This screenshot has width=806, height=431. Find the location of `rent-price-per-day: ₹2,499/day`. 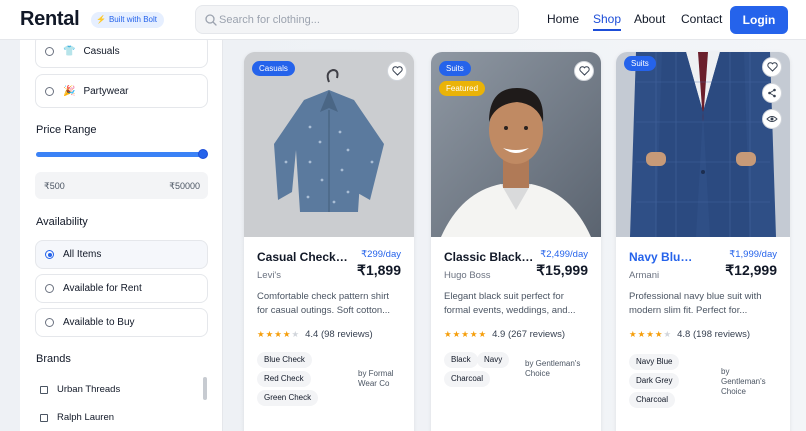

rent-price-per-day: ₹2,499/day is located at coordinates (564, 254).